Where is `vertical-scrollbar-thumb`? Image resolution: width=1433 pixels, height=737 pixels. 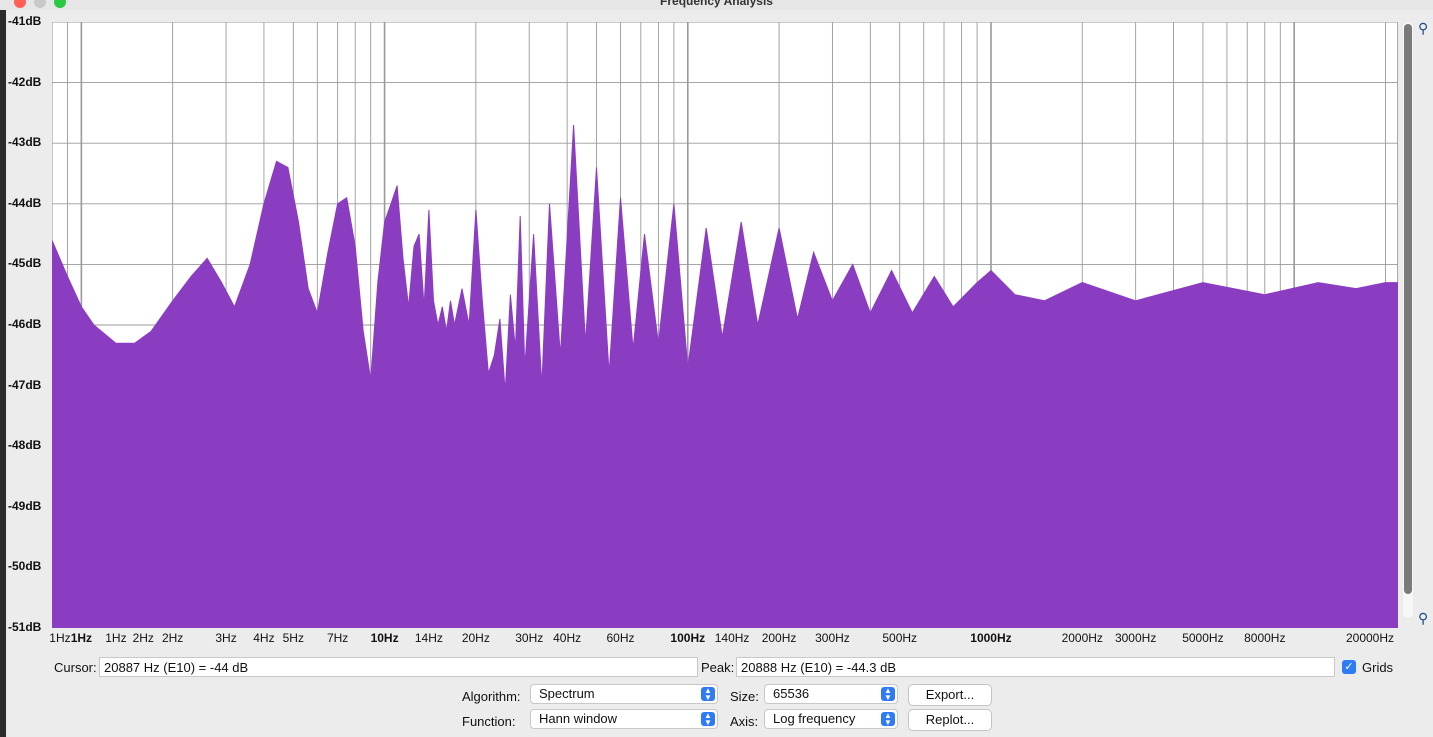 vertical-scrollbar-thumb is located at coordinates (1408, 309).